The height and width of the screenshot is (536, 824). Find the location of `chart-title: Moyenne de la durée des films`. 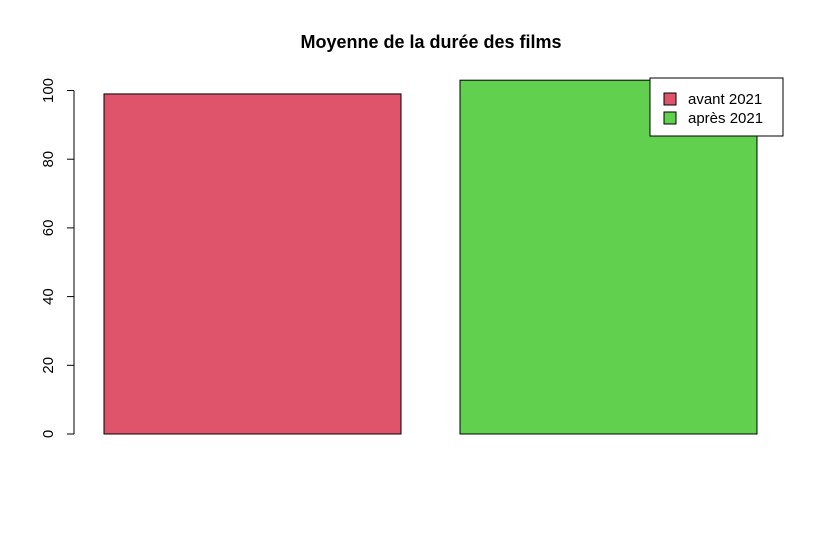

chart-title: Moyenne de la durée des films is located at coordinates (430, 42).